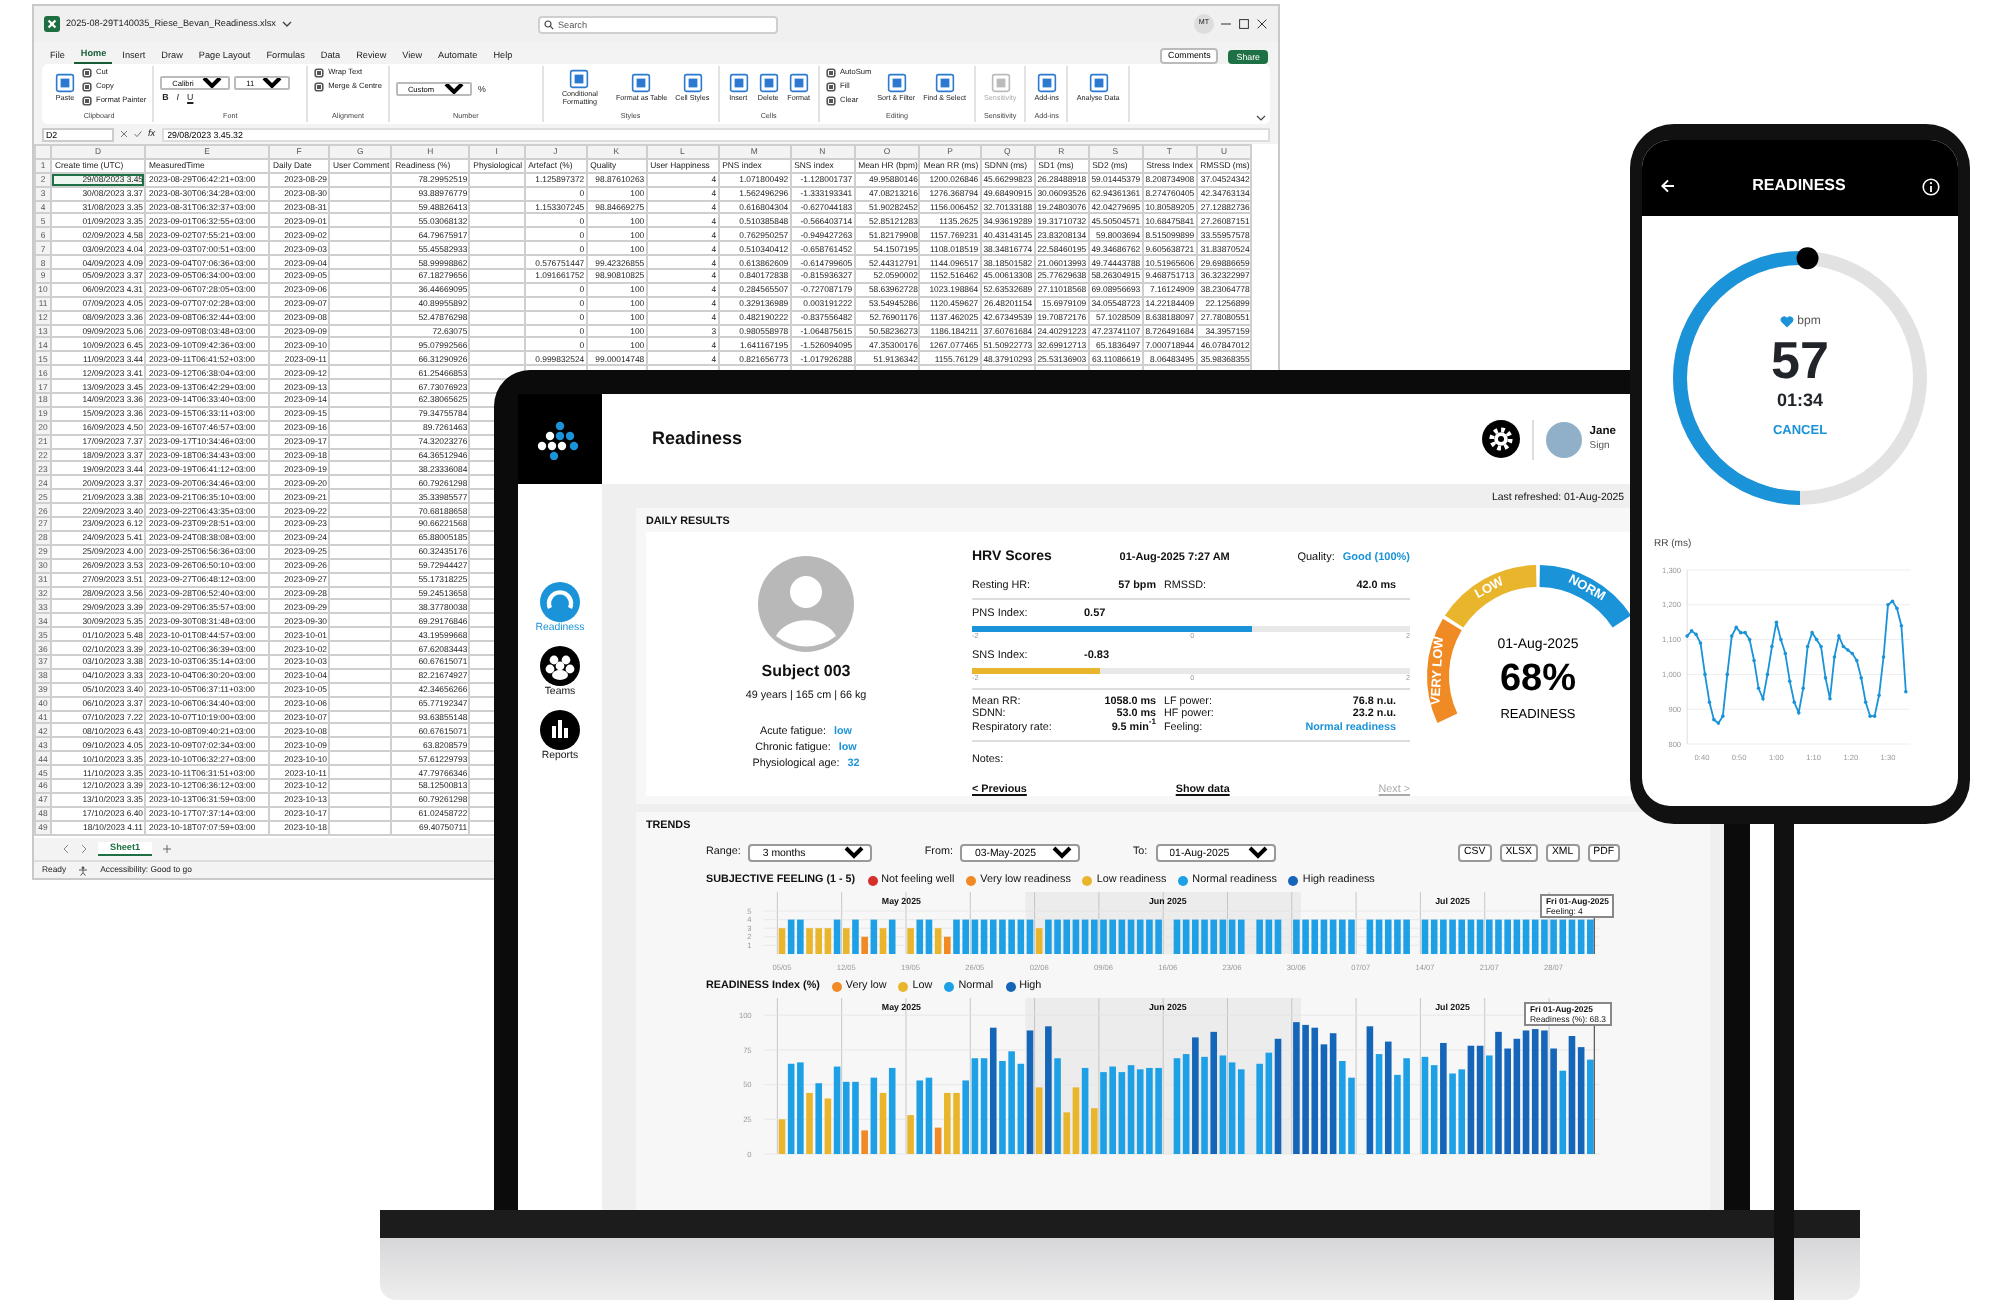 The height and width of the screenshot is (1300, 2000). What do you see at coordinates (697, 438) in the screenshot?
I see `page-title: Readiness` at bounding box center [697, 438].